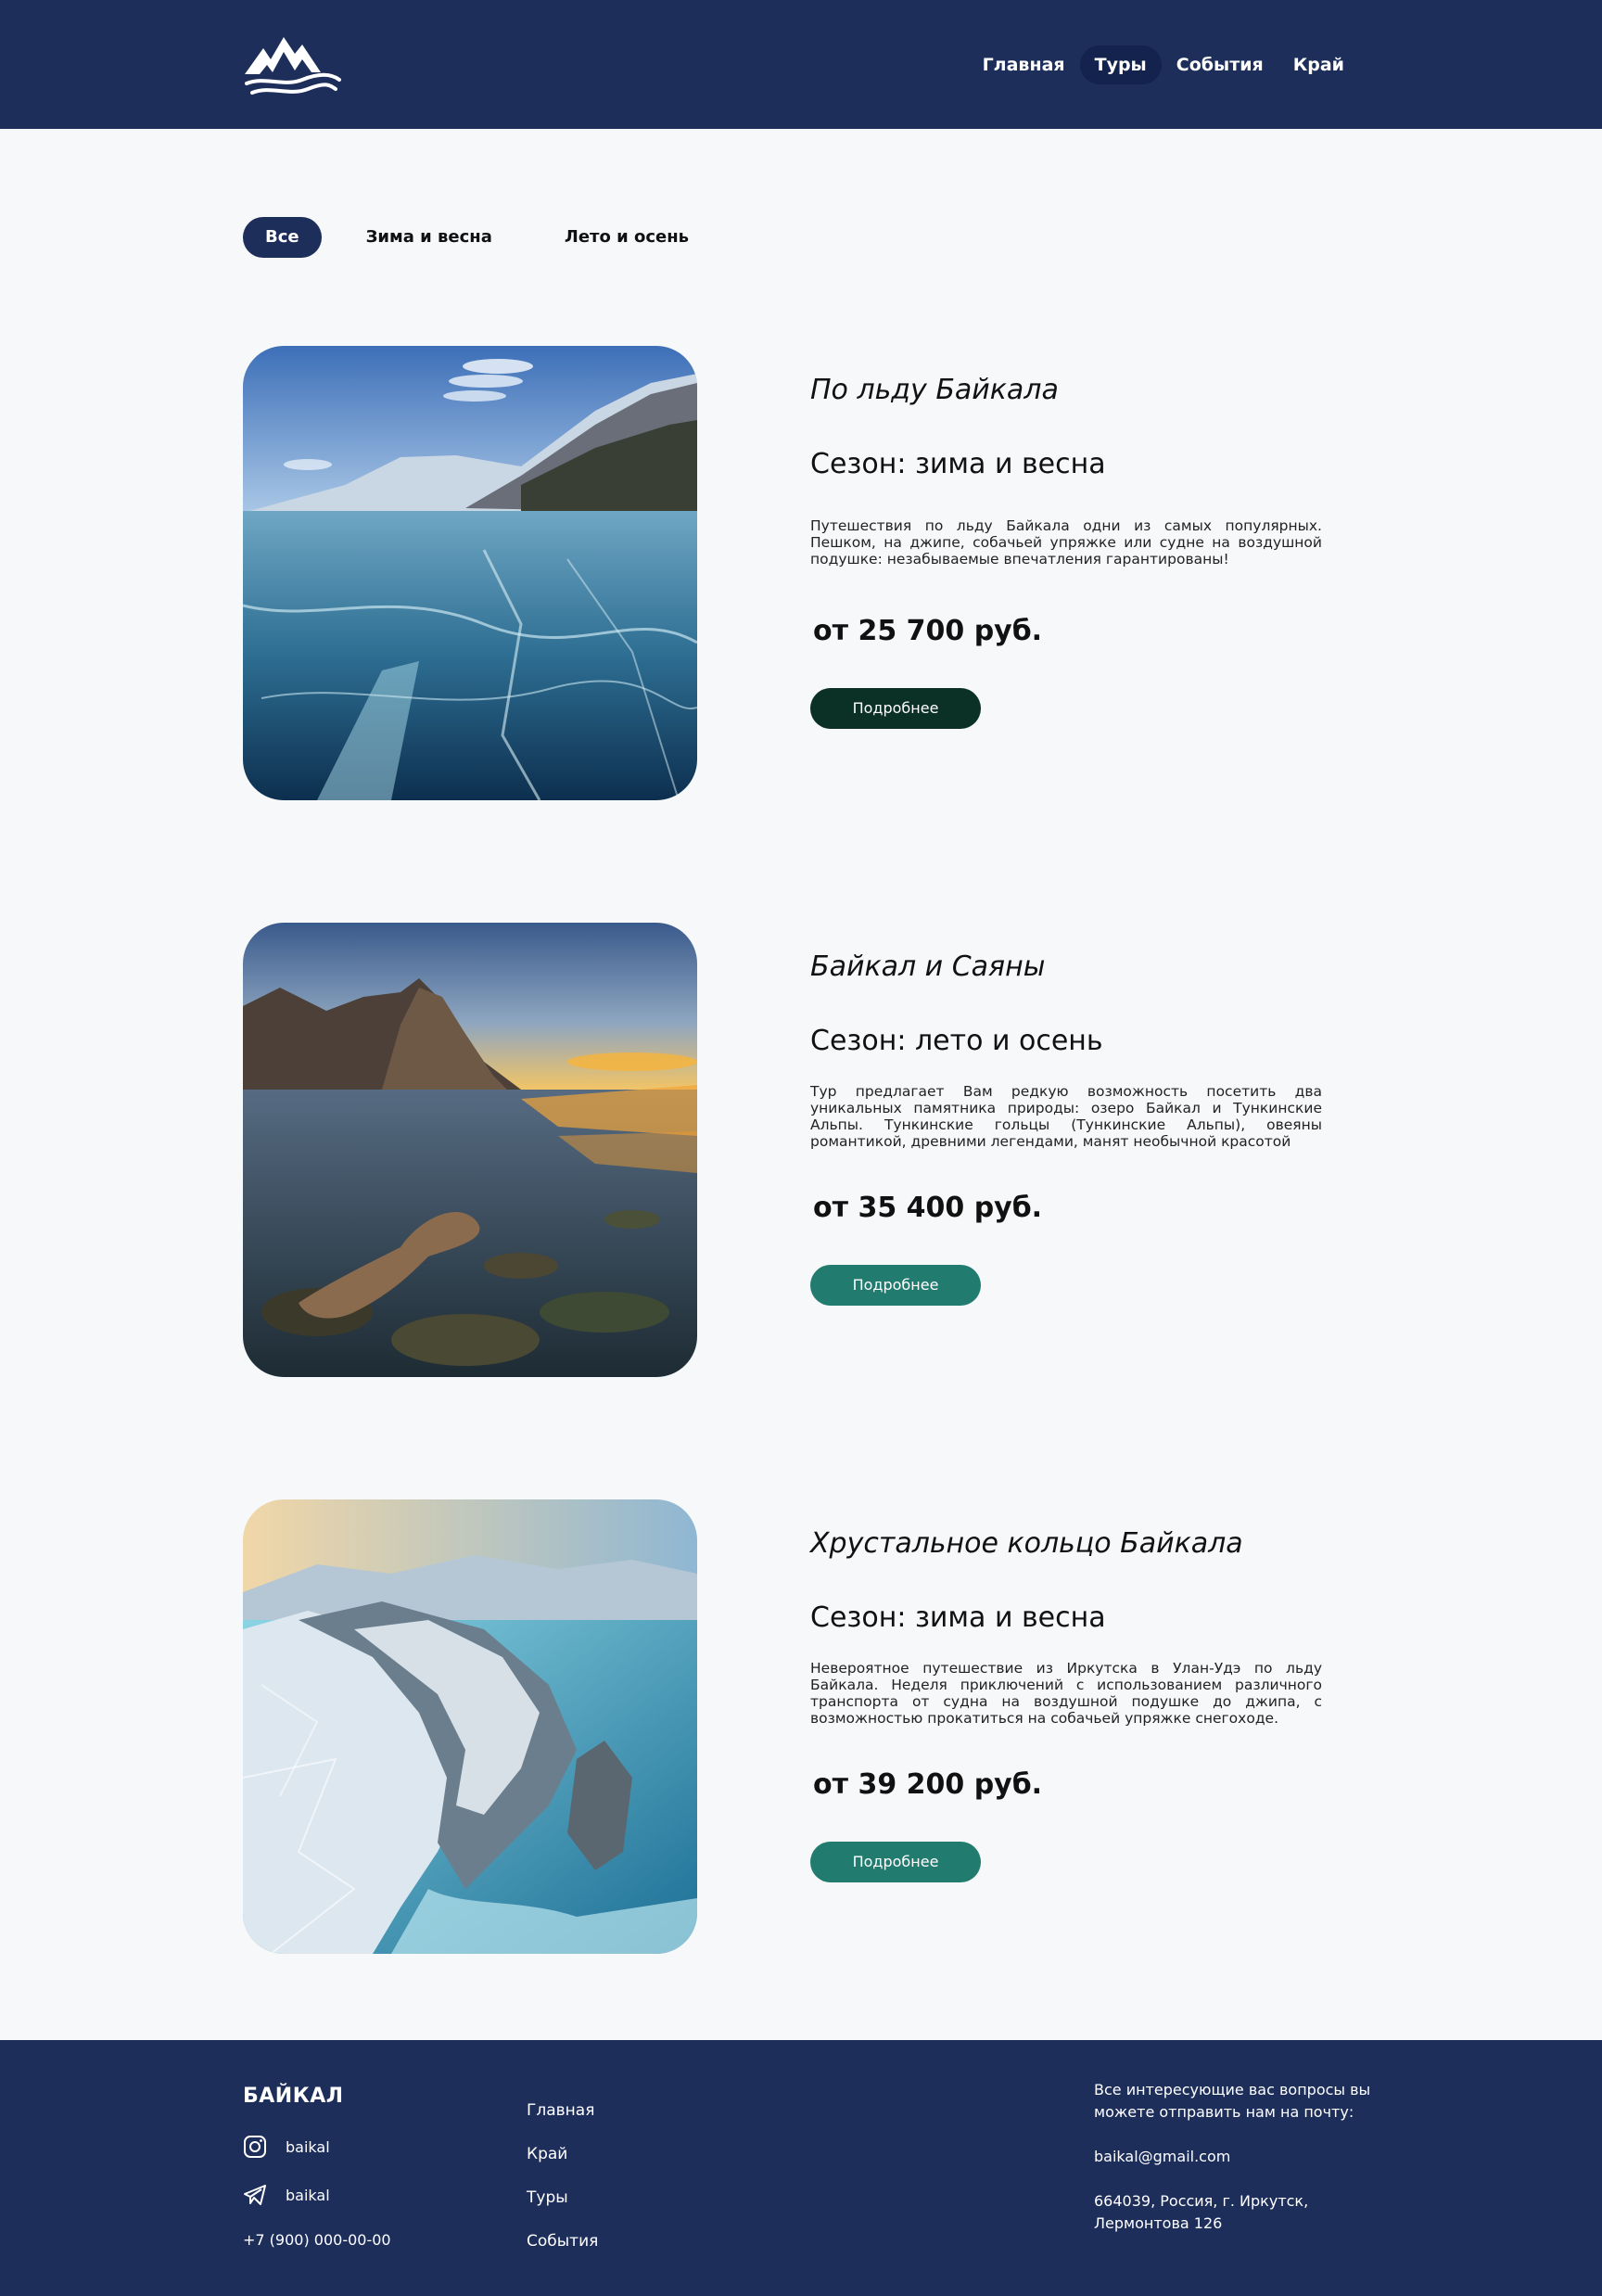 This screenshot has width=1602, height=2296. Describe the element at coordinates (1120, 64) in the screenshot. I see `nav-tours: Туры` at that location.